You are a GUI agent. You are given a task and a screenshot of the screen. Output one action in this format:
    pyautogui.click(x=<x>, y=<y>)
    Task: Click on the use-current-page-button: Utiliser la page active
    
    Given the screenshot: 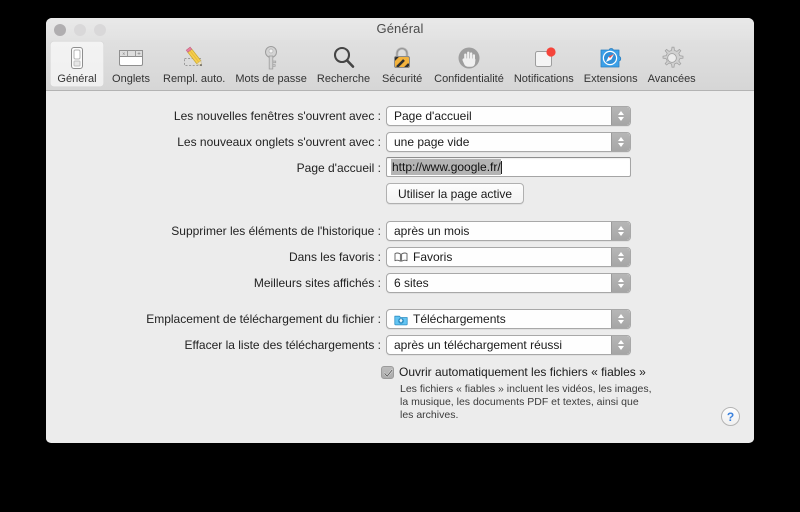 What is the action you would take?
    pyautogui.click(x=455, y=193)
    